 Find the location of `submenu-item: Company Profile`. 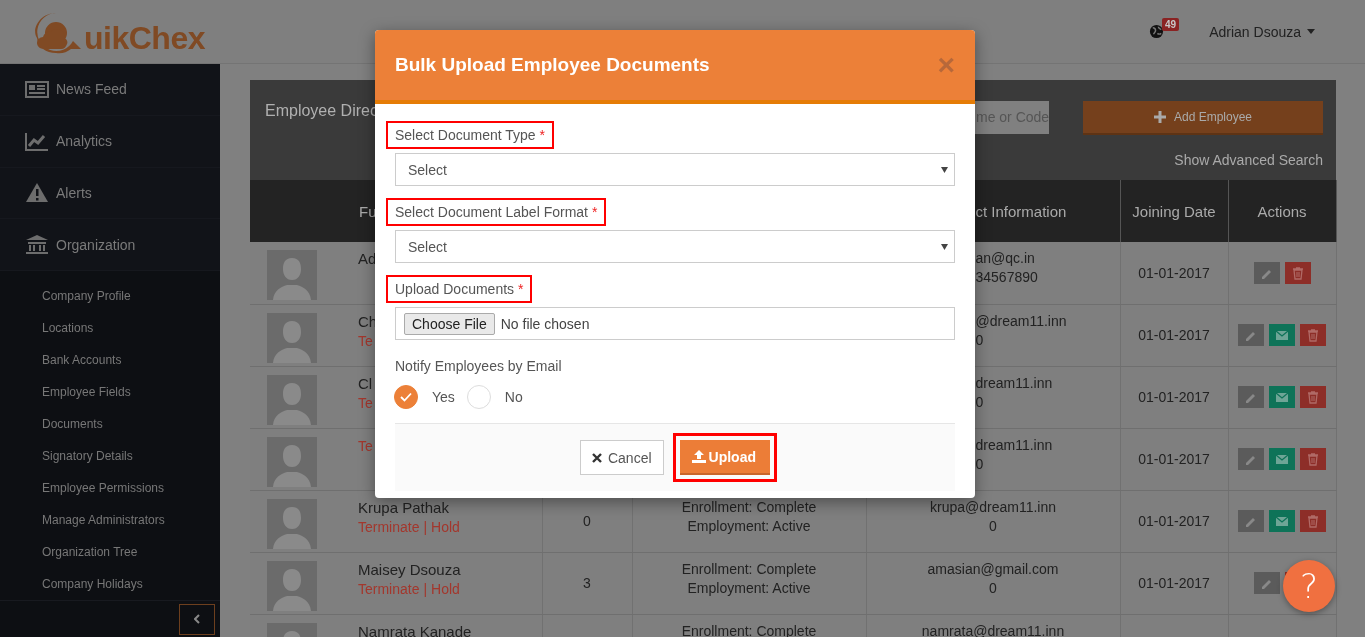

submenu-item: Company Profile is located at coordinates (110, 296).